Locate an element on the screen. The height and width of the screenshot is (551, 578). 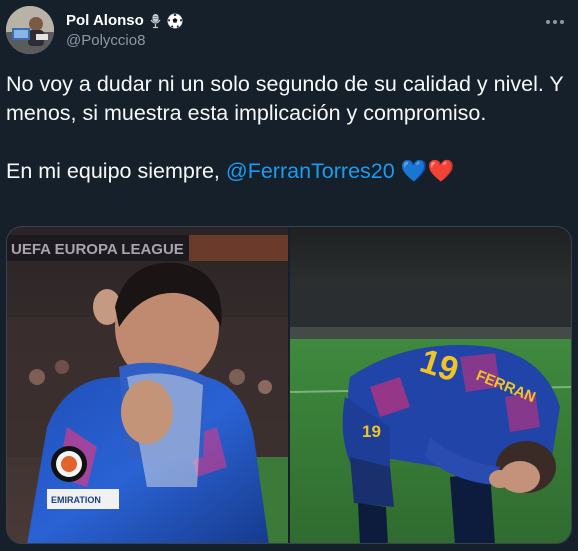
more-options-button is located at coordinates (555, 22).